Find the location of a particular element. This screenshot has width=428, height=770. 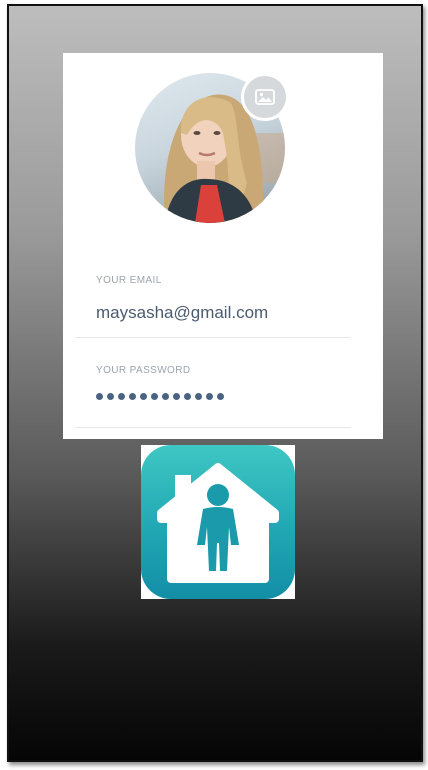

change-photo-button is located at coordinates (265, 97).